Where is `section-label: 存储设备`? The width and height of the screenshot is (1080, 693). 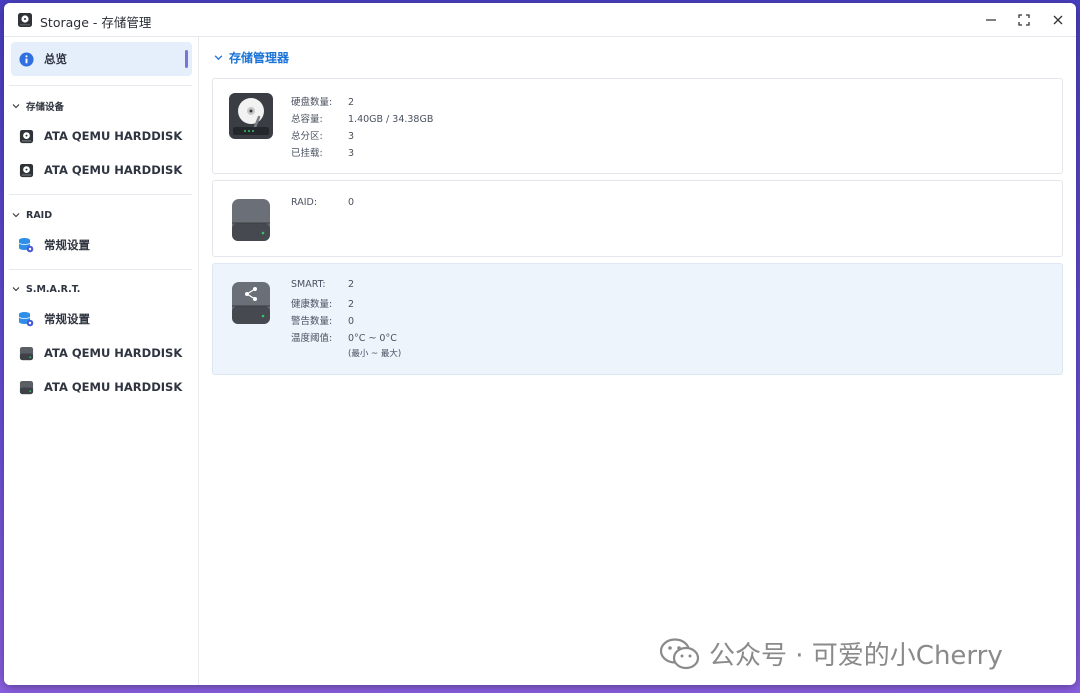 section-label: 存储设备 is located at coordinates (45, 107).